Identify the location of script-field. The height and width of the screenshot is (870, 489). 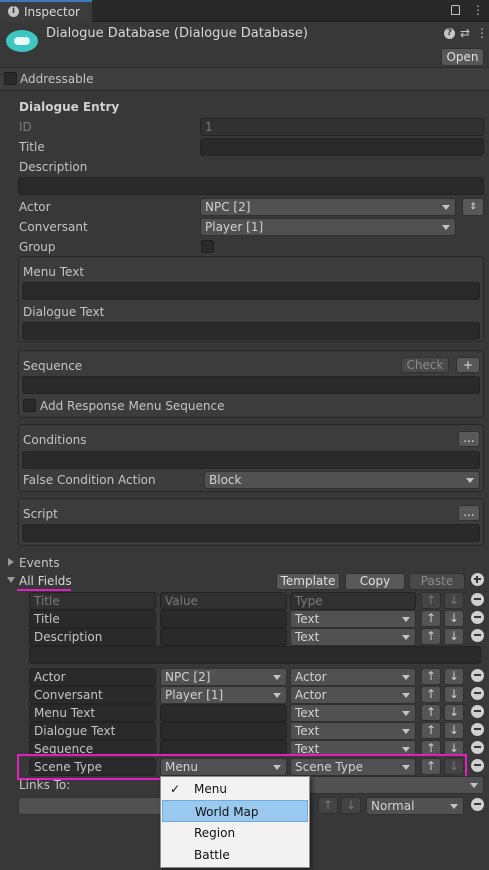
(251, 533).